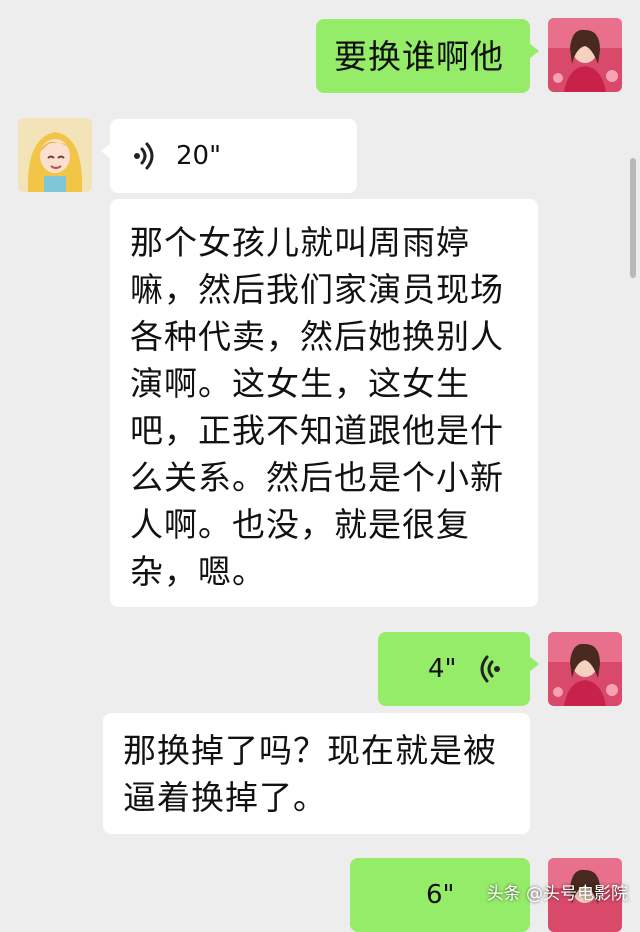 This screenshot has width=640, height=932. I want to click on message-line: 各种代卖，然后她换别人, so click(317, 336).